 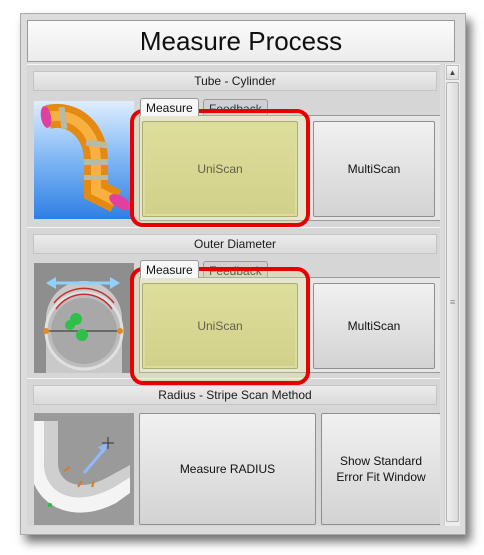 I want to click on radius-image, so click(x=84, y=469).